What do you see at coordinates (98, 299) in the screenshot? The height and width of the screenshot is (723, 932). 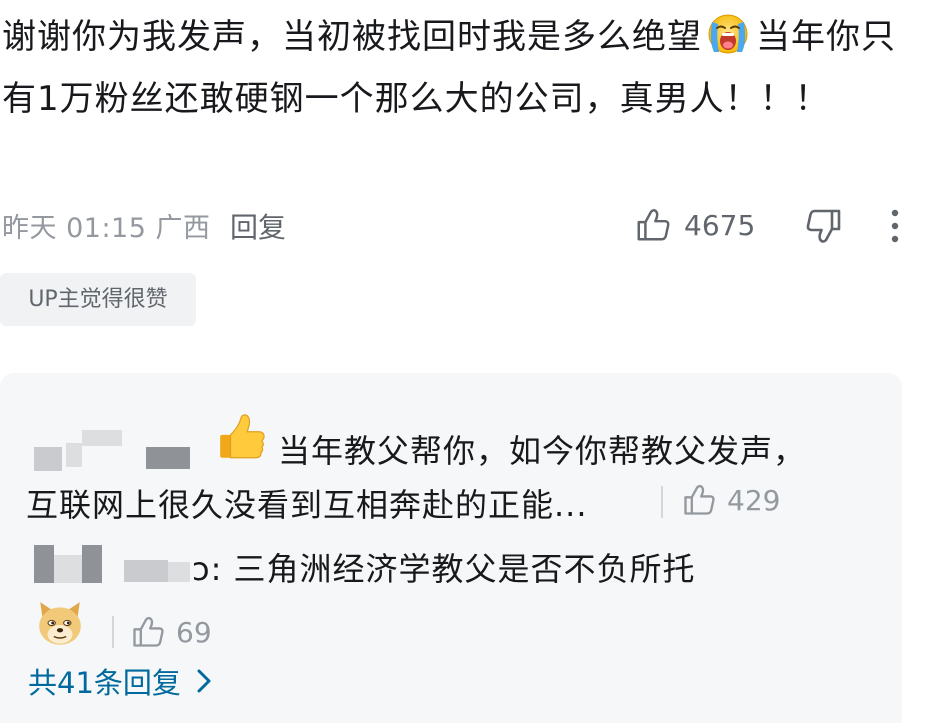 I see `up-liked-badge: UP主觉得很赞` at bounding box center [98, 299].